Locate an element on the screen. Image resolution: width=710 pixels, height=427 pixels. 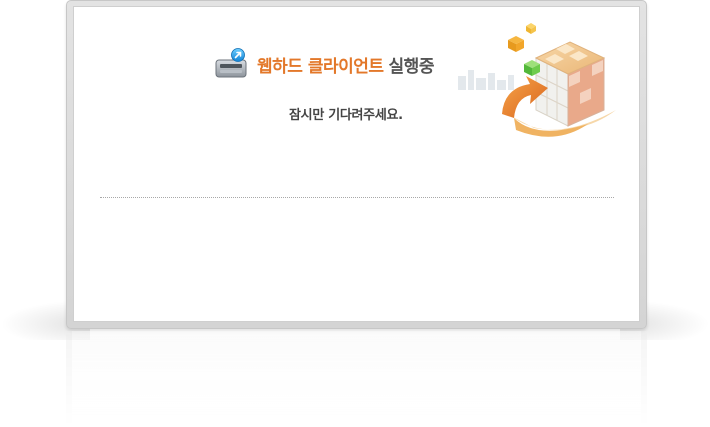
status-label: 실행중 is located at coordinates (411, 66).